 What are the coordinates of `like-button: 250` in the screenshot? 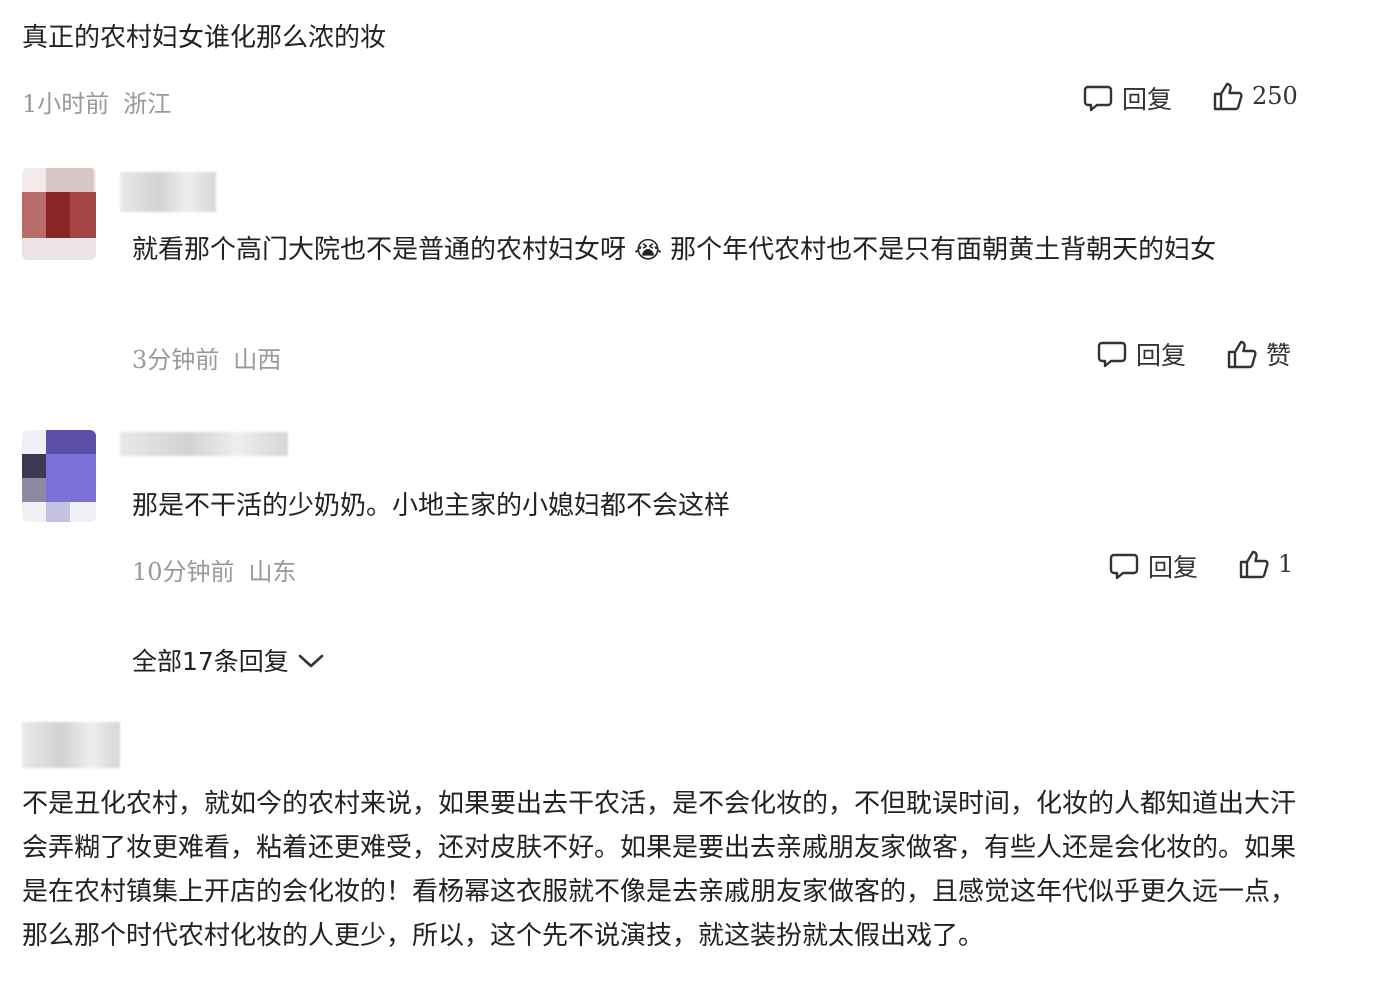 It's located at (1255, 96).